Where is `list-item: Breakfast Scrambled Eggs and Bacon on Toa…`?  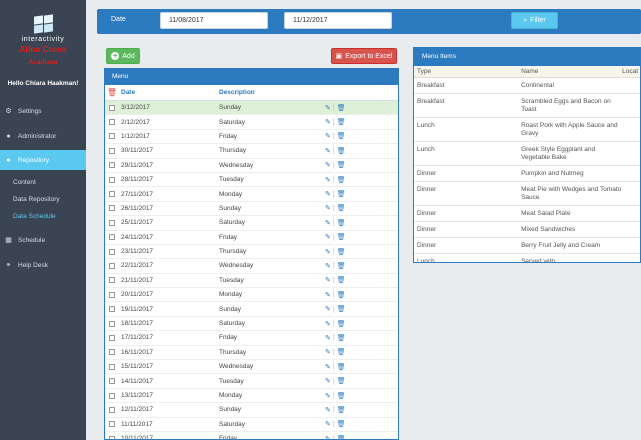 list-item: Breakfast Scrambled Eggs and Bacon on Toa… is located at coordinates (527, 106).